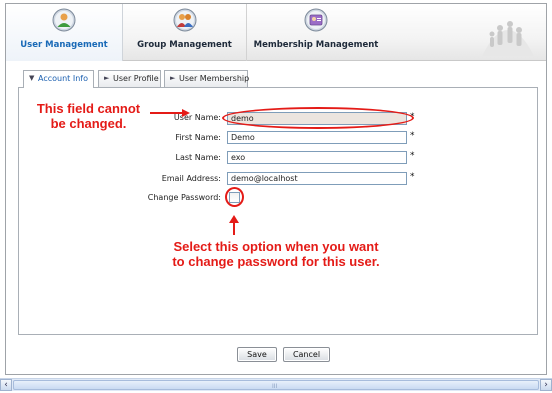 Image resolution: width=552 pixels, height=393 pixels. I want to click on membership-management-icon, so click(316, 20).